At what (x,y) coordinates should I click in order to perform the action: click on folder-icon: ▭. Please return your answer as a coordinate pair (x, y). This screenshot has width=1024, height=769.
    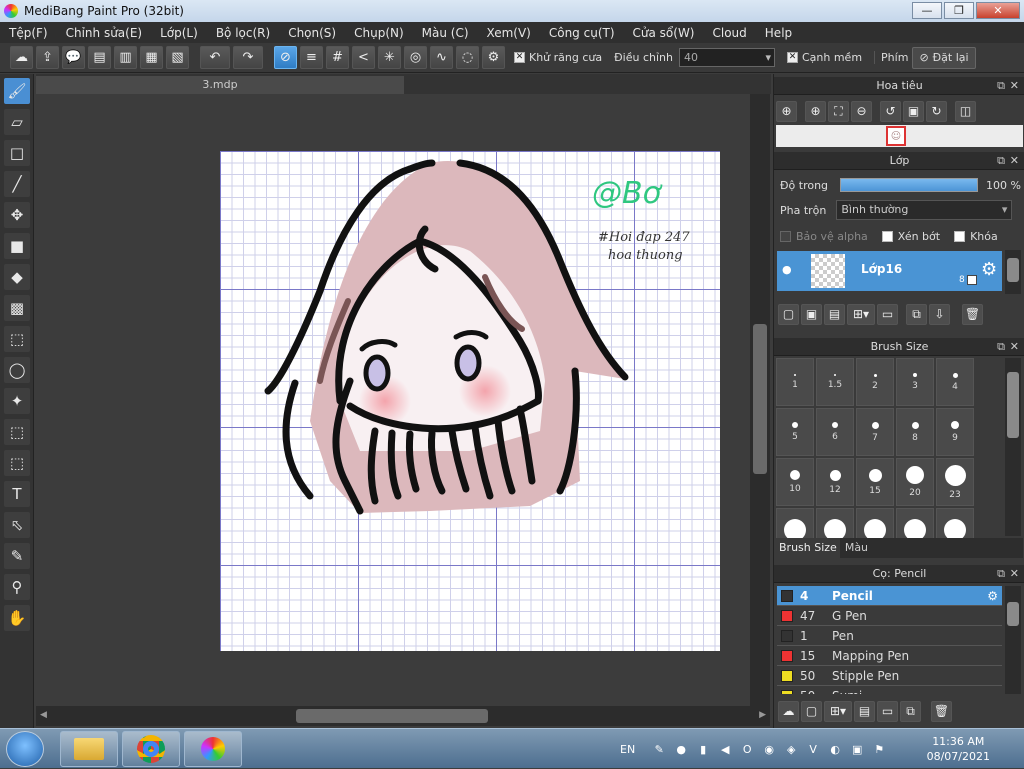
    Looking at the image, I should click on (887, 314).